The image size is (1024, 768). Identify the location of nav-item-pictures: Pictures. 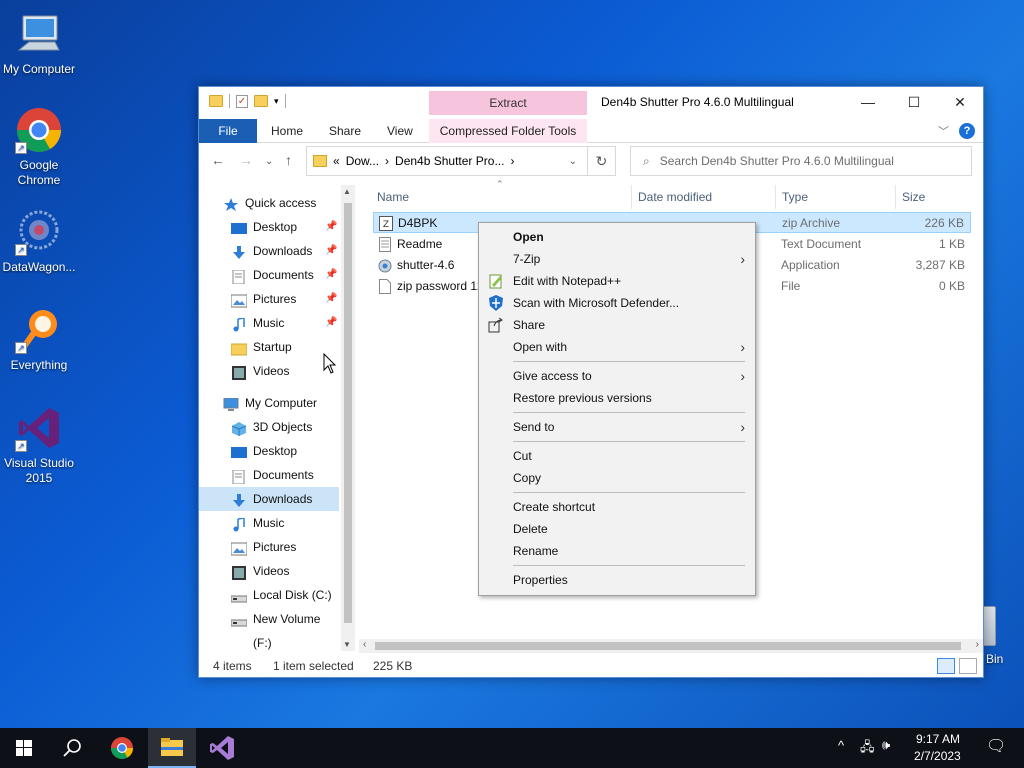
(269, 547).